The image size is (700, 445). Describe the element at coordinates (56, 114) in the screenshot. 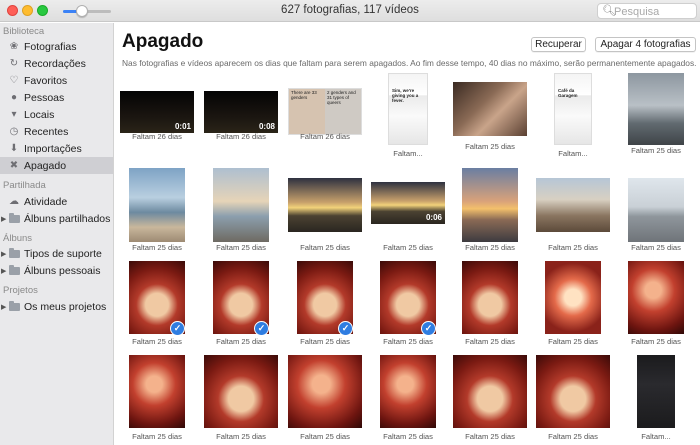

I see `sidebar-item-locais: ▾ Locais` at that location.